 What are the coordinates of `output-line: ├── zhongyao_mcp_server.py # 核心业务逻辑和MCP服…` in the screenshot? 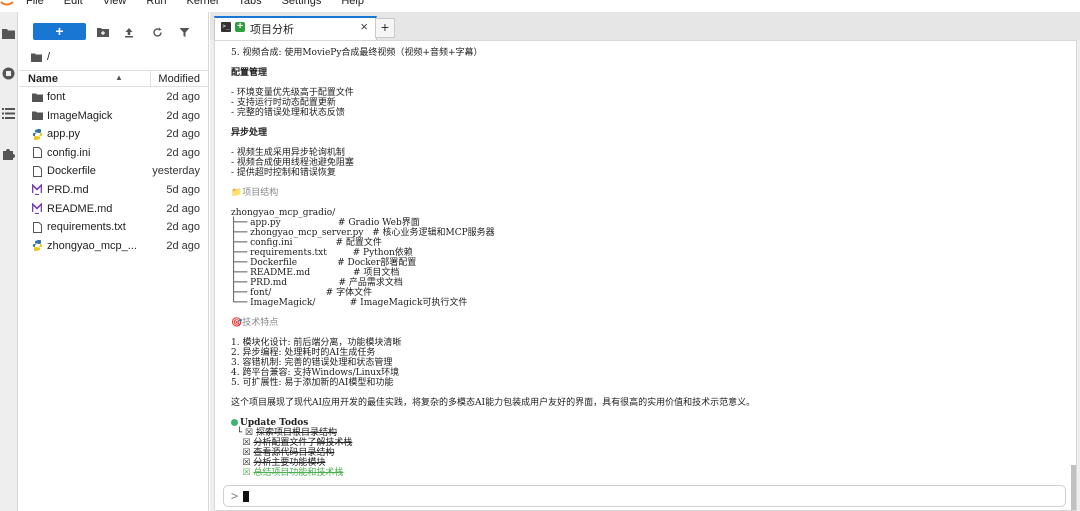 It's located at (363, 233).